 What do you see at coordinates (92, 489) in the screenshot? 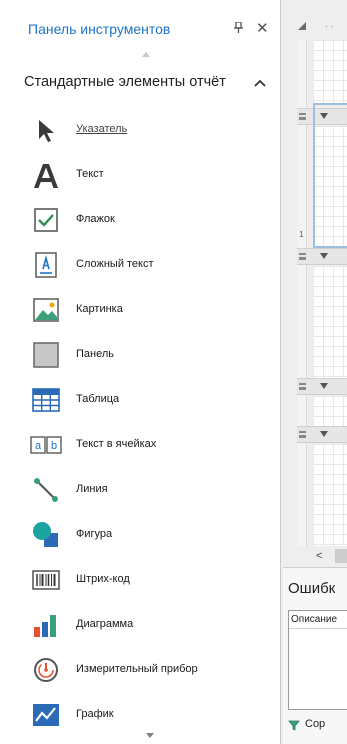
I see `toolbox-item-label: Линия` at bounding box center [92, 489].